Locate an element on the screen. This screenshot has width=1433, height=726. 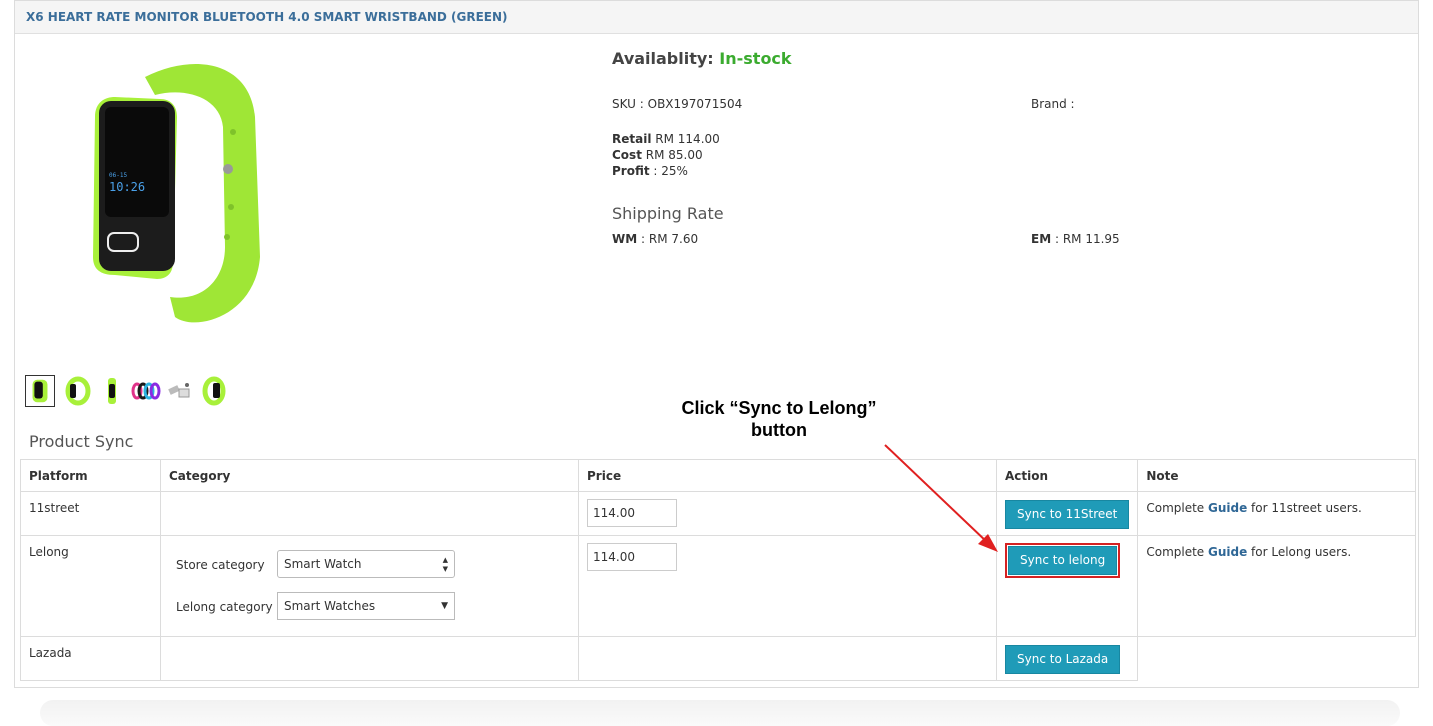
retail-label: Retail is located at coordinates (632, 139).